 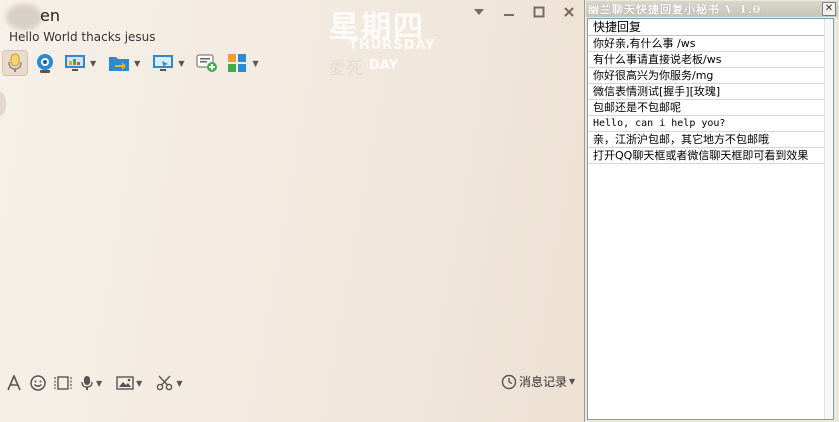 I want to click on panel-title: 幽兰聊天快捷回复小秘书 V 1.0, so click(x=675, y=9).